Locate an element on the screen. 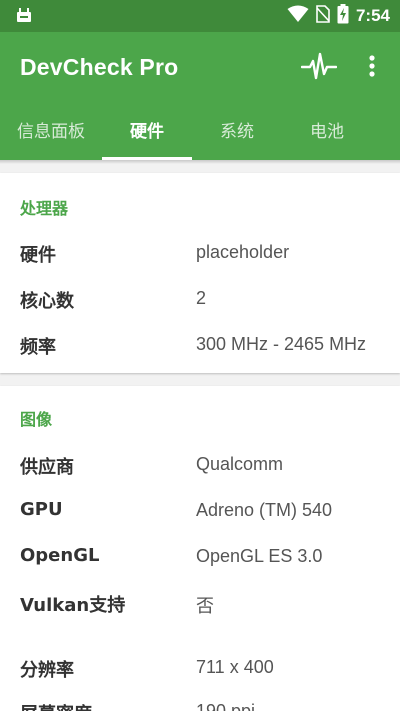  pulse-icon is located at coordinates (319, 70).